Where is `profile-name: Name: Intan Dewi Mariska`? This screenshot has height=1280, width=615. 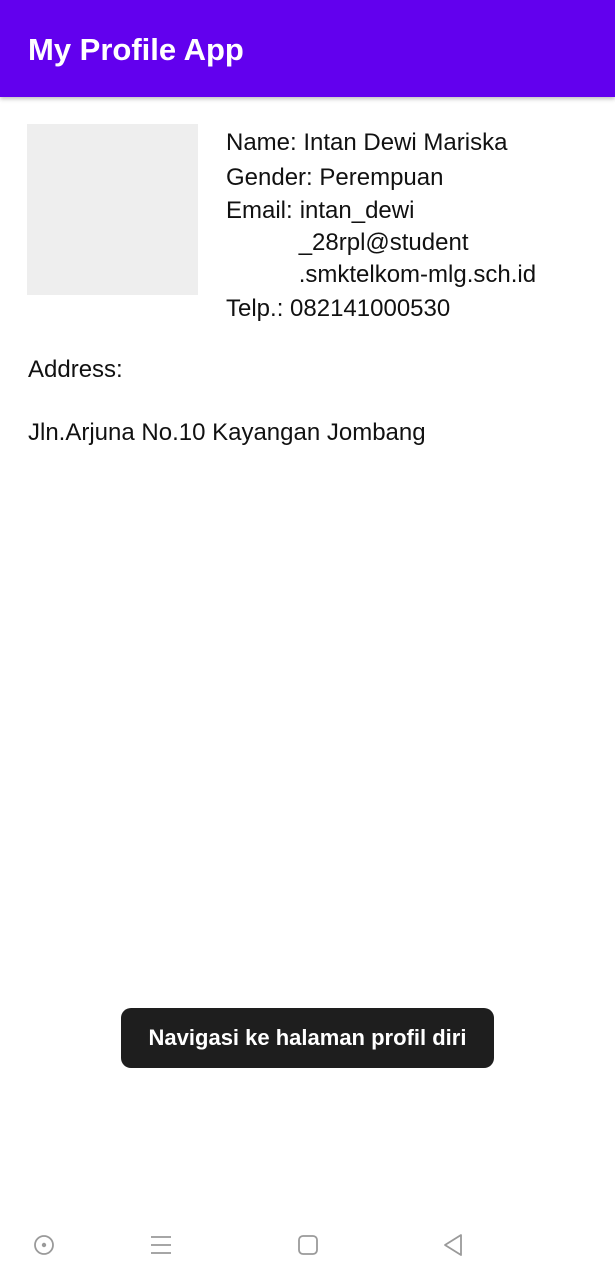 profile-name: Name: Intan Dewi Mariska is located at coordinates (367, 142).